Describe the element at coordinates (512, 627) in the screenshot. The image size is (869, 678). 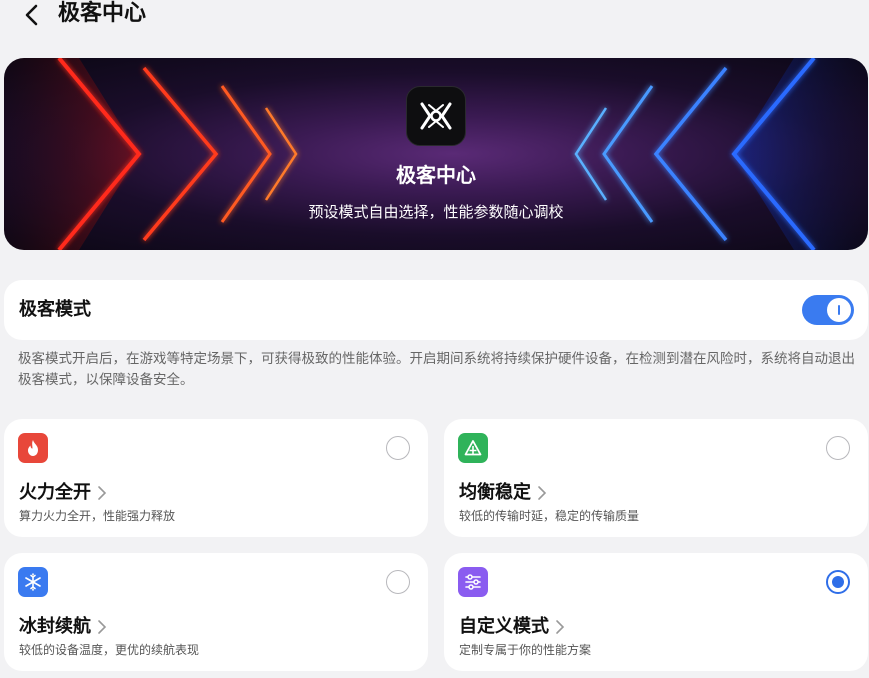
I see `option-title: 自定义模式` at that location.